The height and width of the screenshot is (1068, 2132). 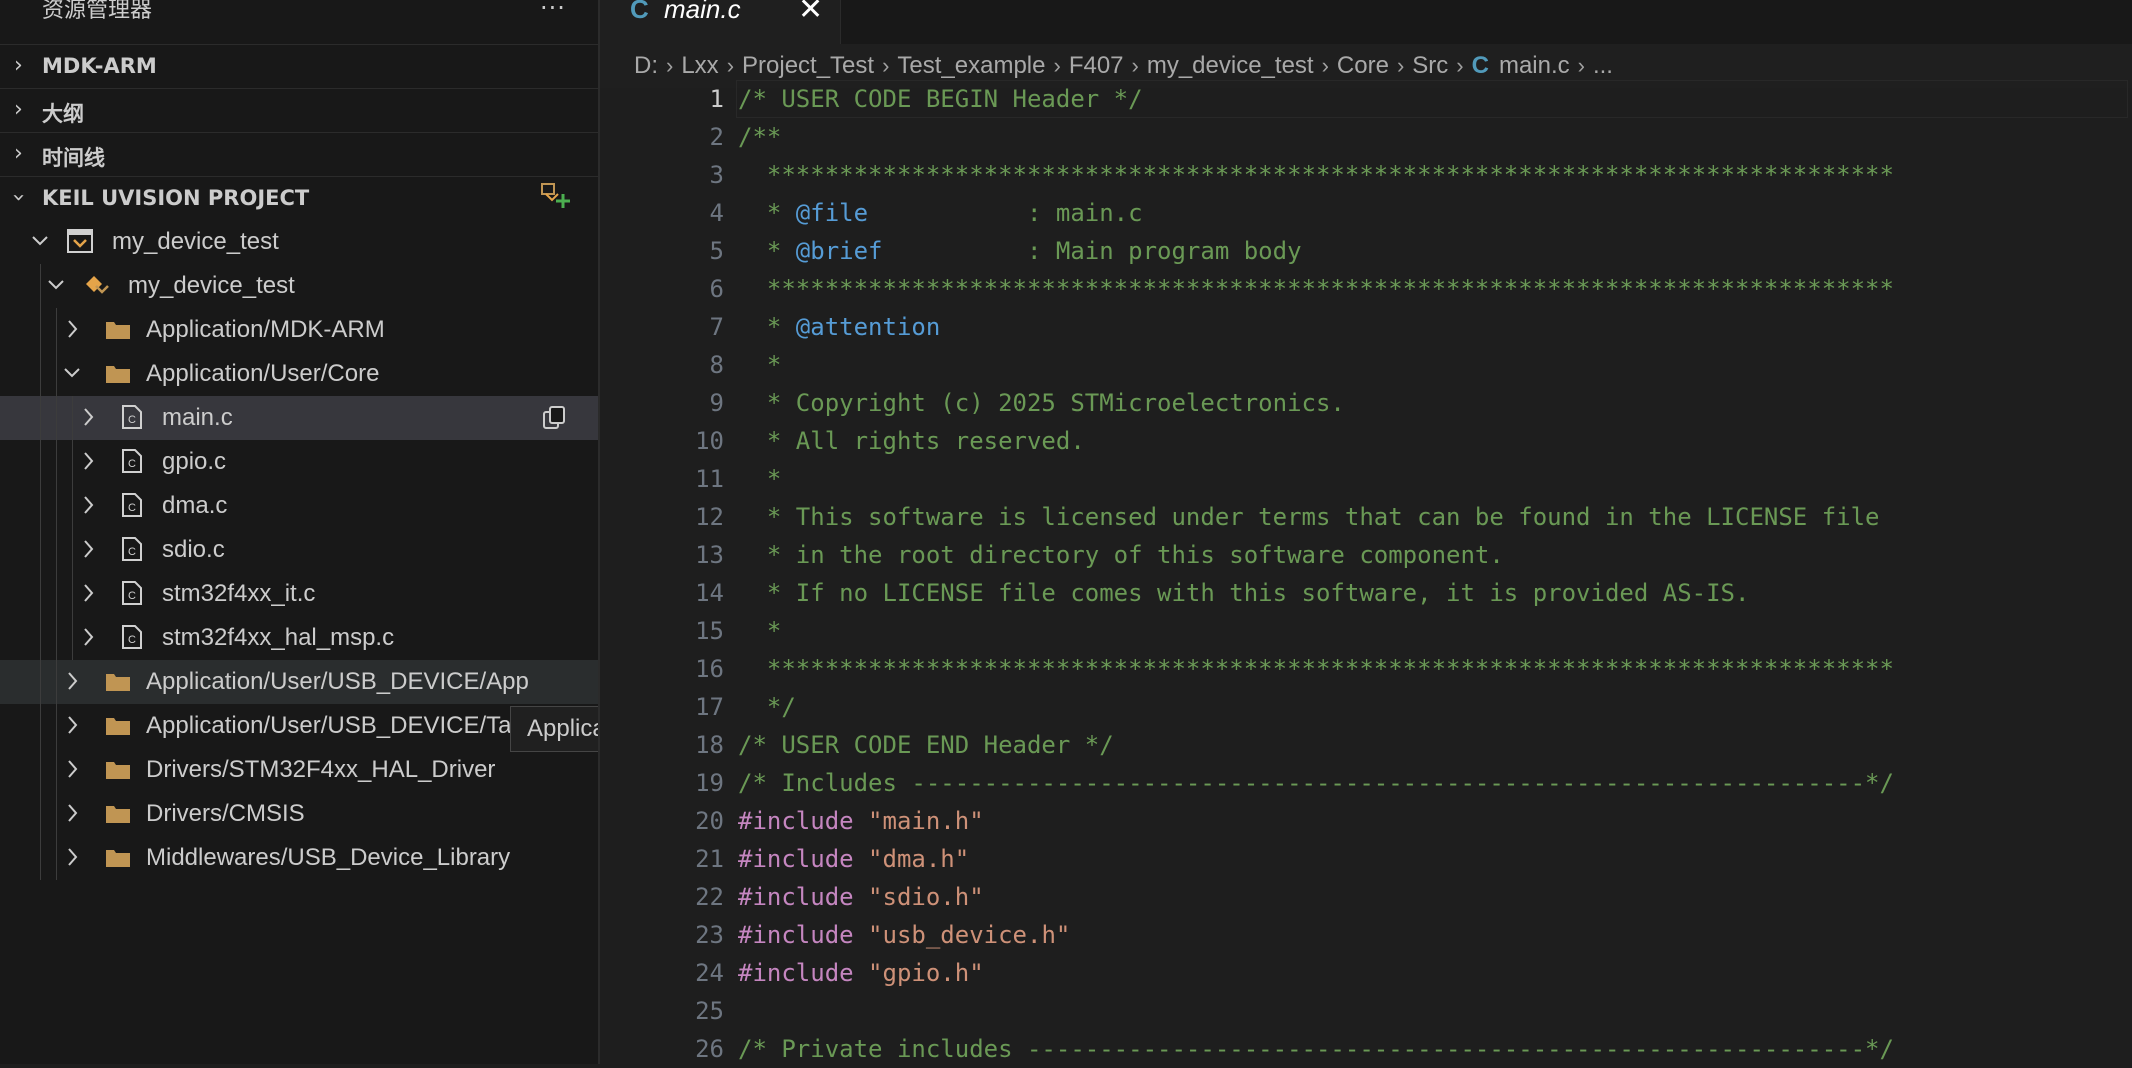 I want to click on file-item: Cstm32f4xx_hal_msp.c, so click(x=299, y=638).